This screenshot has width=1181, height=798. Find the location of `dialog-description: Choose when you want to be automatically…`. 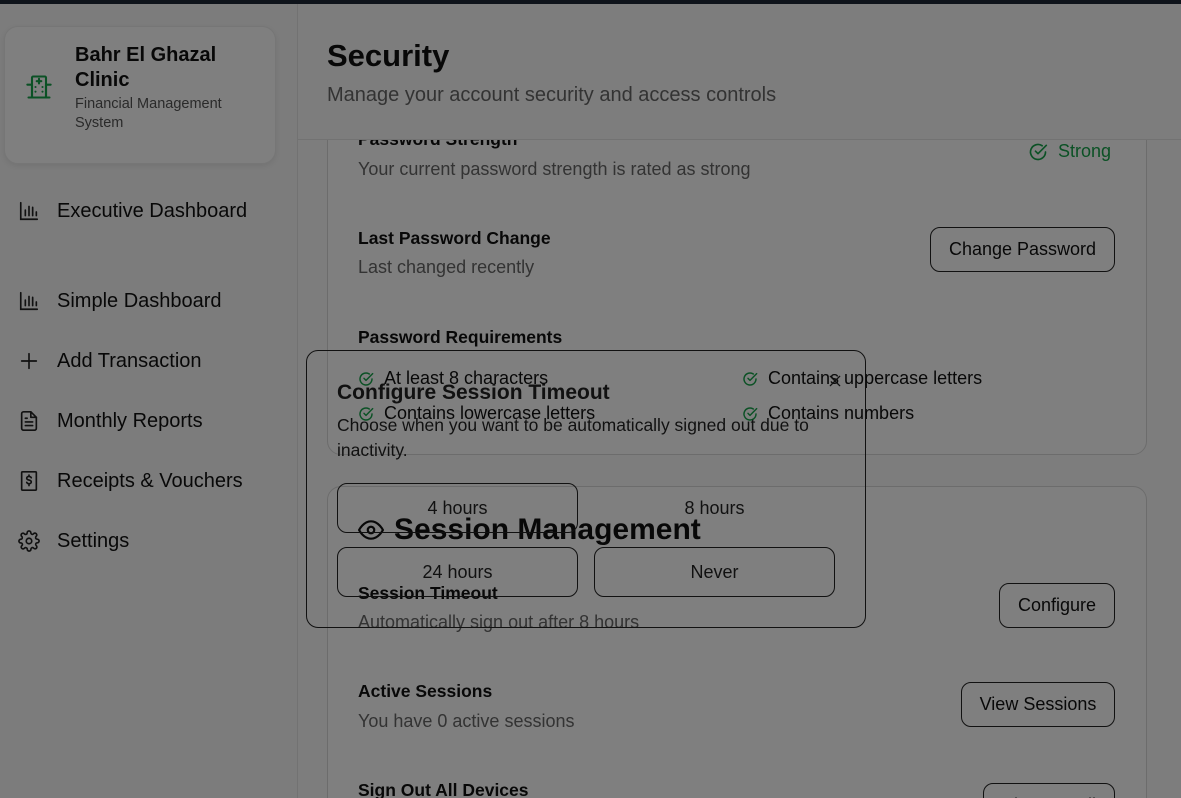

dialog-description: Choose when you want to be automatically… is located at coordinates (573, 437).